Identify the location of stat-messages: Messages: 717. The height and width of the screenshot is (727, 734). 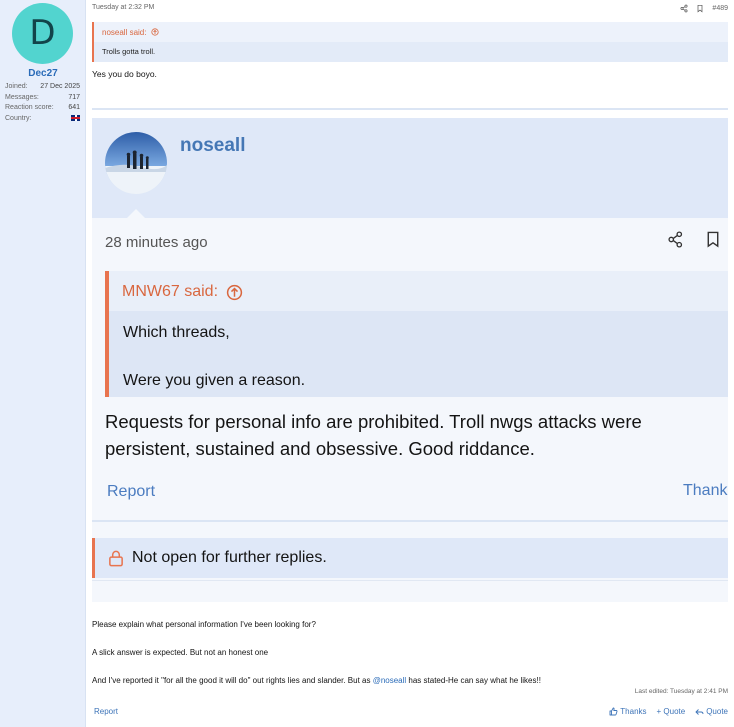
(42, 98).